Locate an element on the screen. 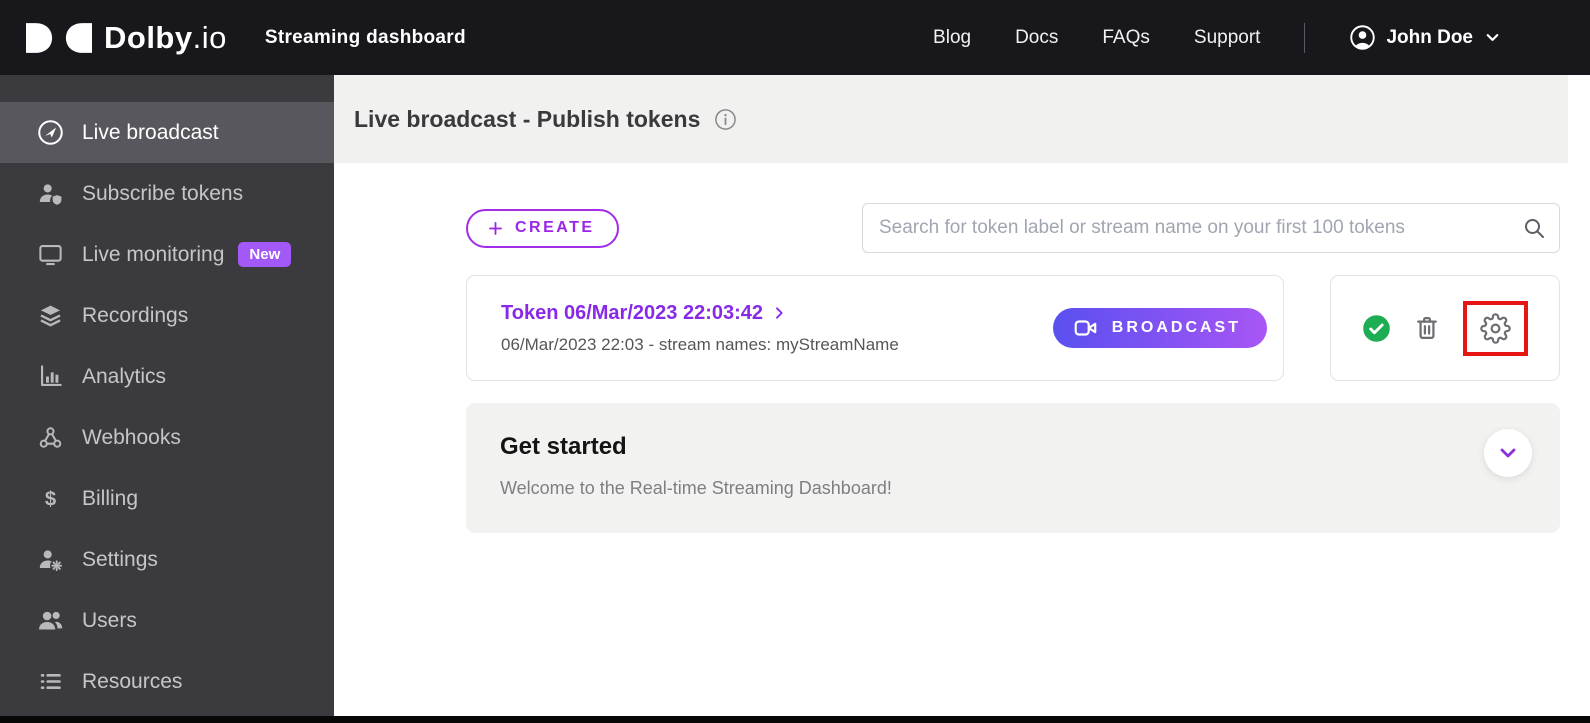 Image resolution: width=1590 pixels, height=723 pixels. users-icon is located at coordinates (50, 620).